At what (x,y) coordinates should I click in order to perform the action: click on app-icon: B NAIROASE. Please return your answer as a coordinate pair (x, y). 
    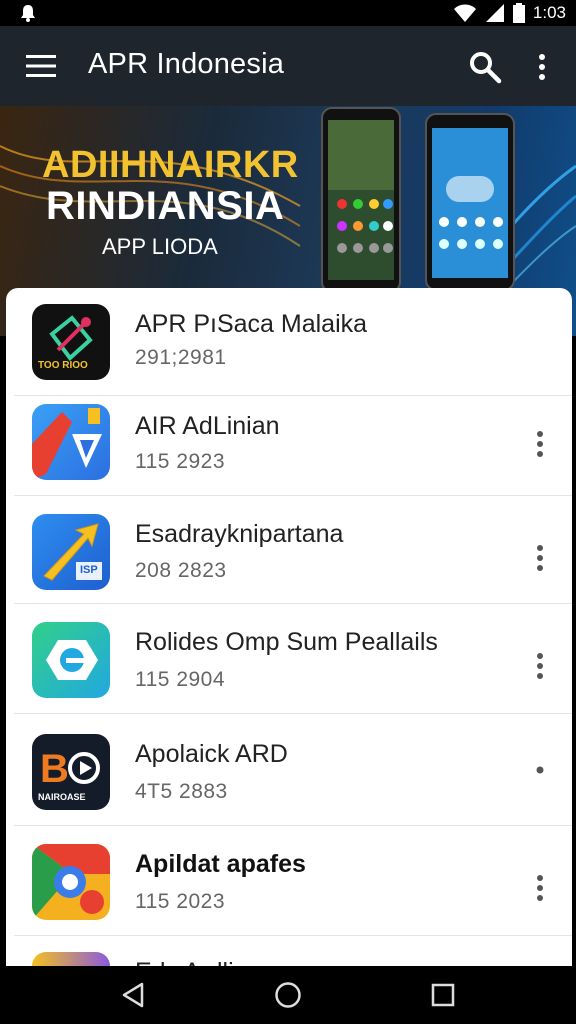
    Looking at the image, I should click on (71, 772).